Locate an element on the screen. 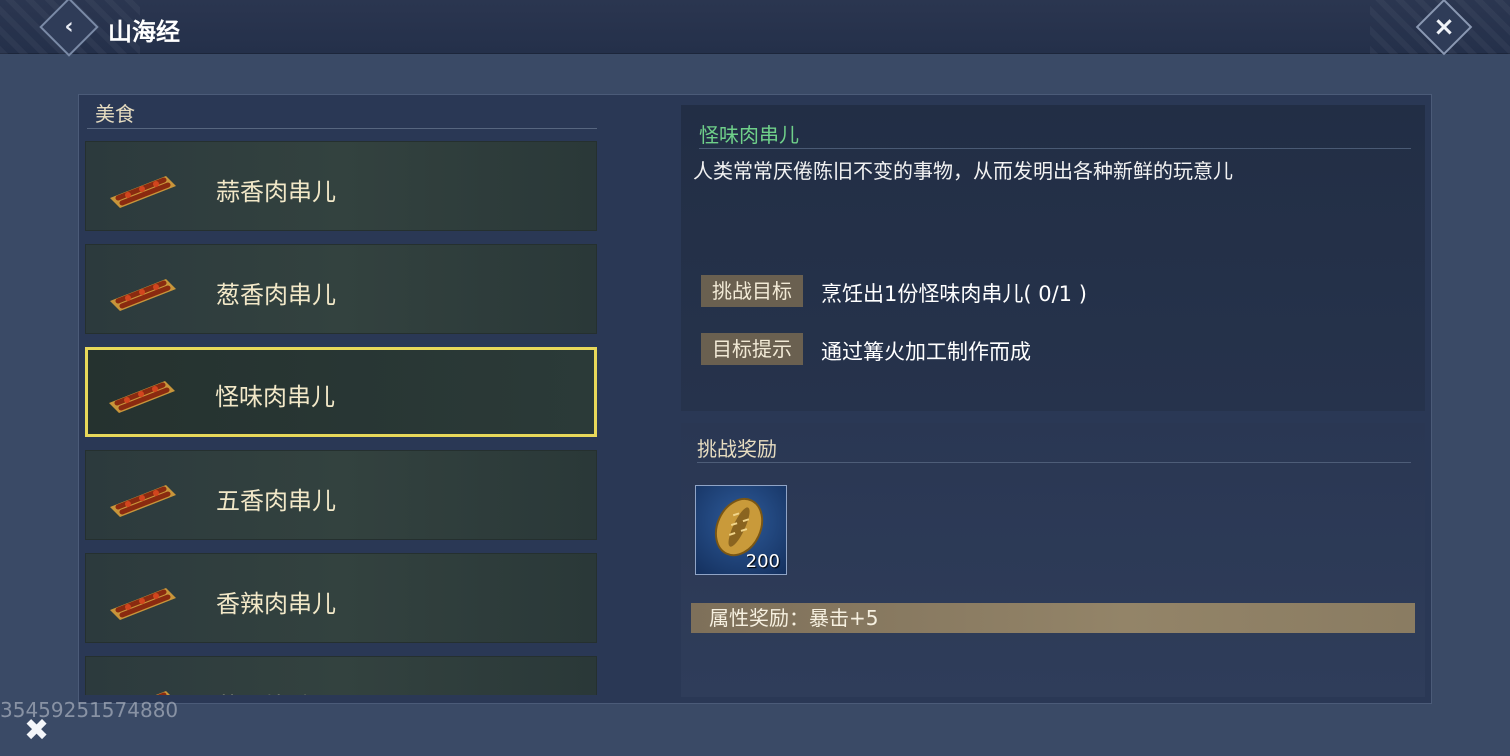 The width and height of the screenshot is (1510, 756). hint-tag: 目标提示 is located at coordinates (752, 349).